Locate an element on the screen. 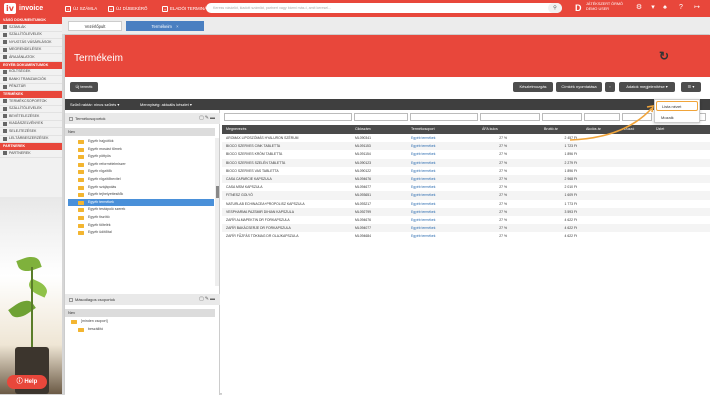  cell-sku: ML094077 is located at coordinates (363, 228).